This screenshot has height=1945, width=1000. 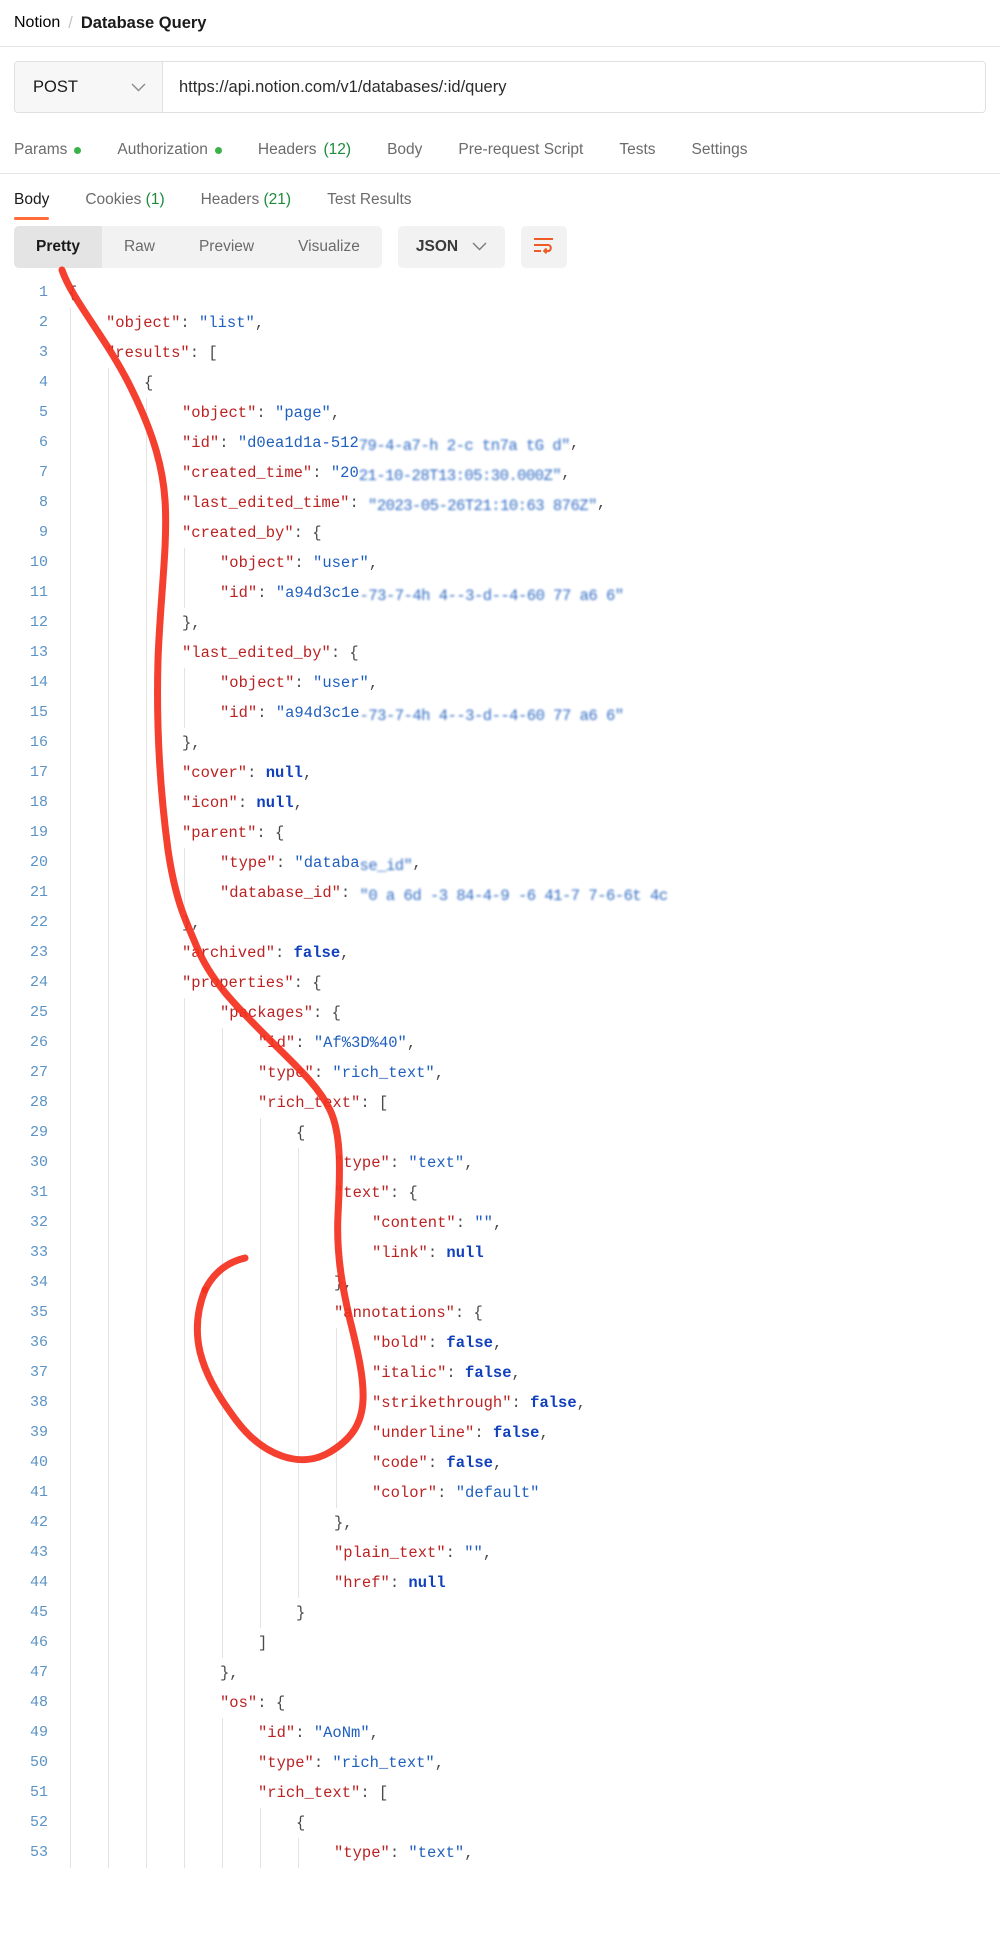 What do you see at coordinates (304, 150) in the screenshot?
I see `tab-headers: Headers (12)` at bounding box center [304, 150].